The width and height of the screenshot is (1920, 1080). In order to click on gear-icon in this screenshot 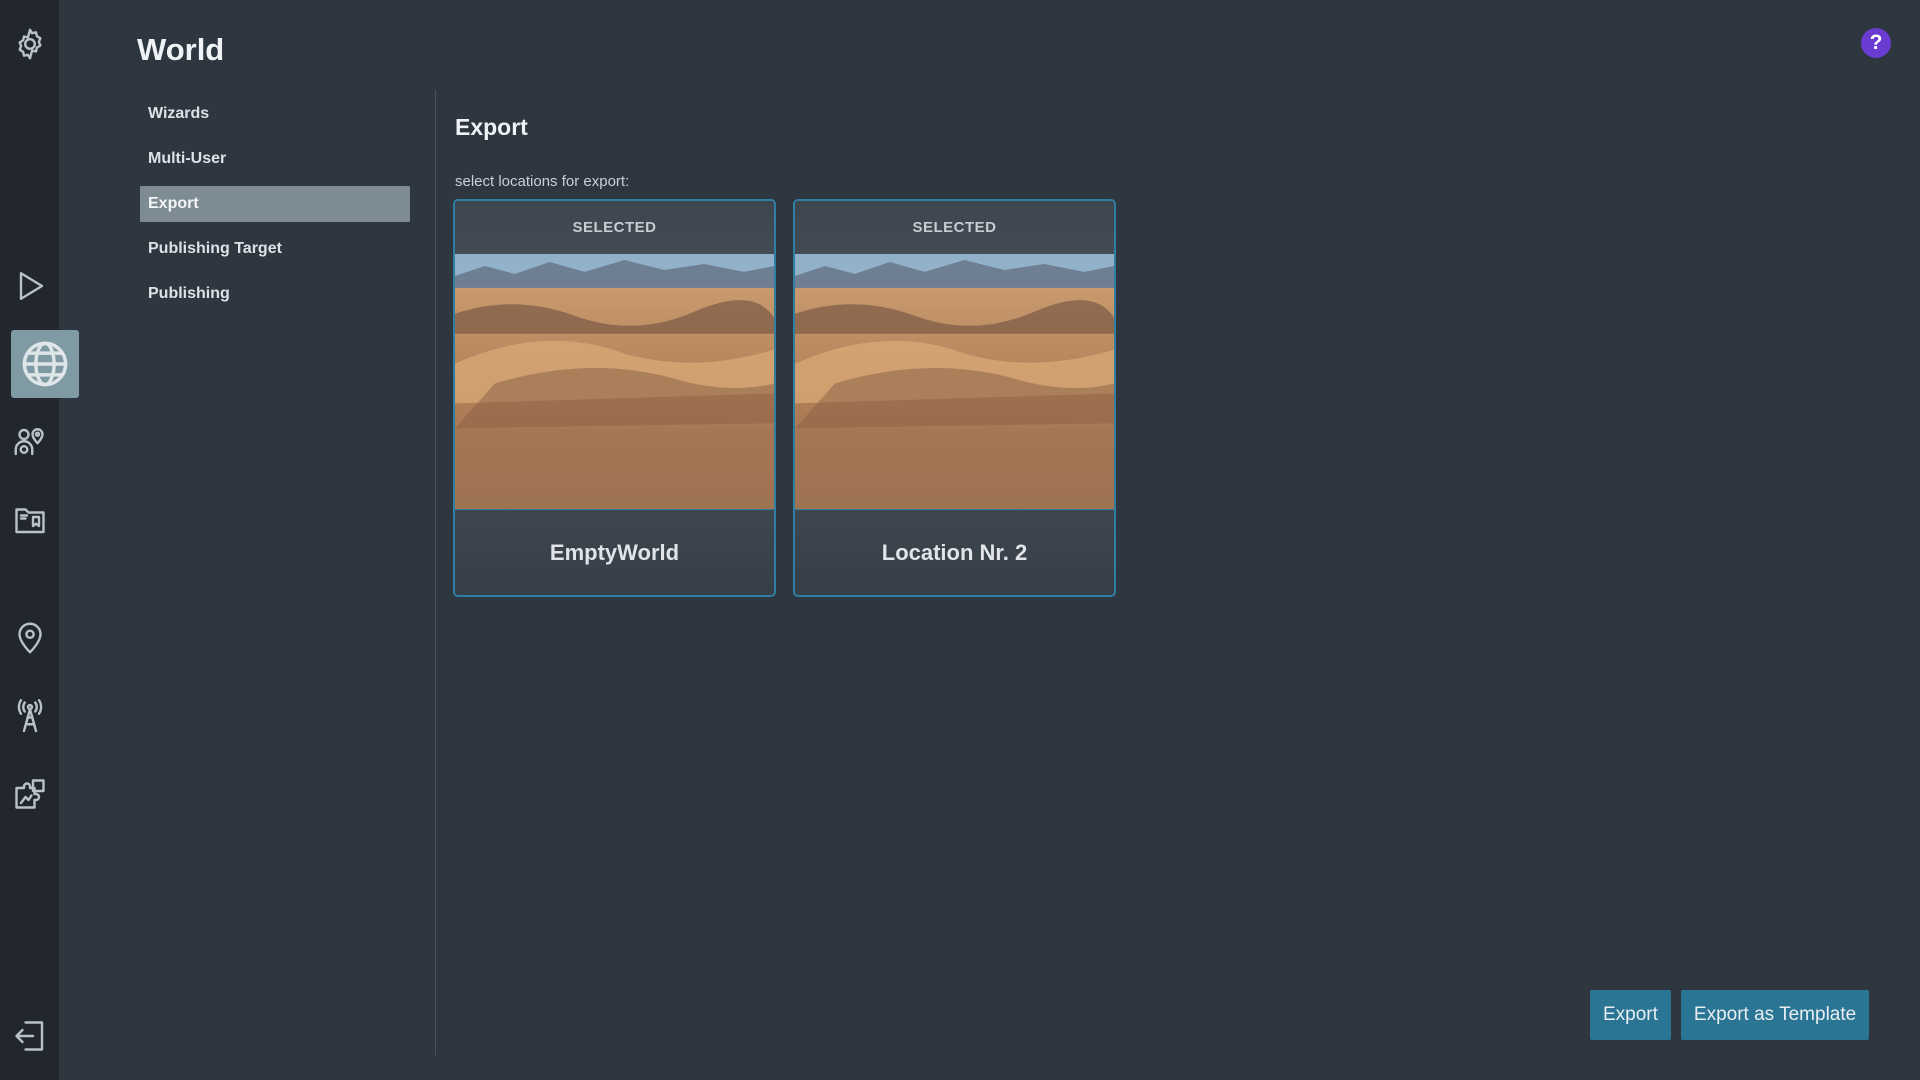, I will do `click(29, 44)`.